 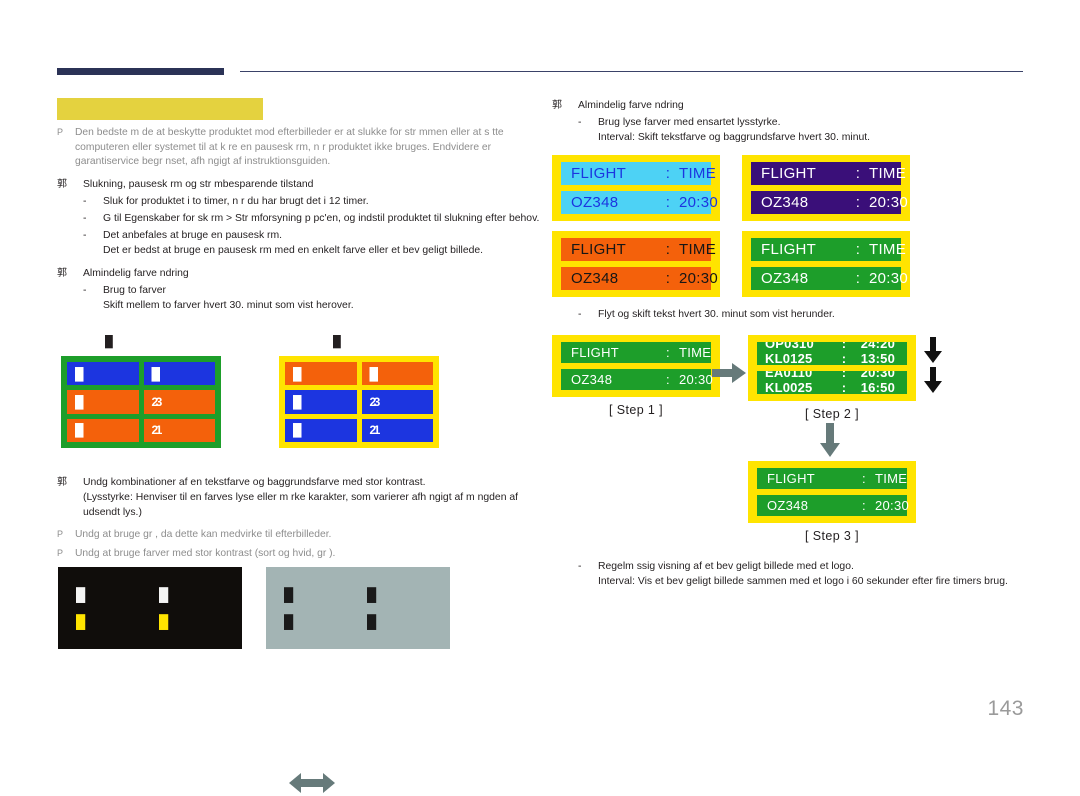 What do you see at coordinates (826, 188) in the screenshot?
I see `flight-board-purple: FLIGHT : TIME OZ348 : 20:30` at bounding box center [826, 188].